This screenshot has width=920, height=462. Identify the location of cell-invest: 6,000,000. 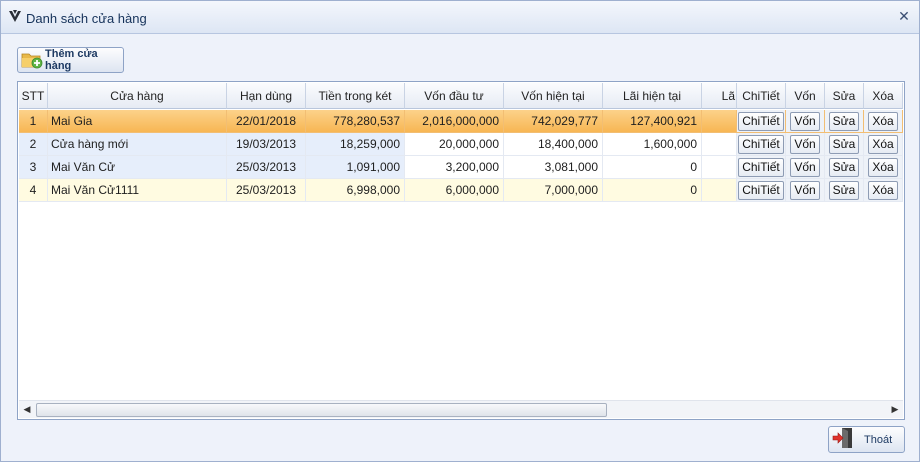
(454, 190).